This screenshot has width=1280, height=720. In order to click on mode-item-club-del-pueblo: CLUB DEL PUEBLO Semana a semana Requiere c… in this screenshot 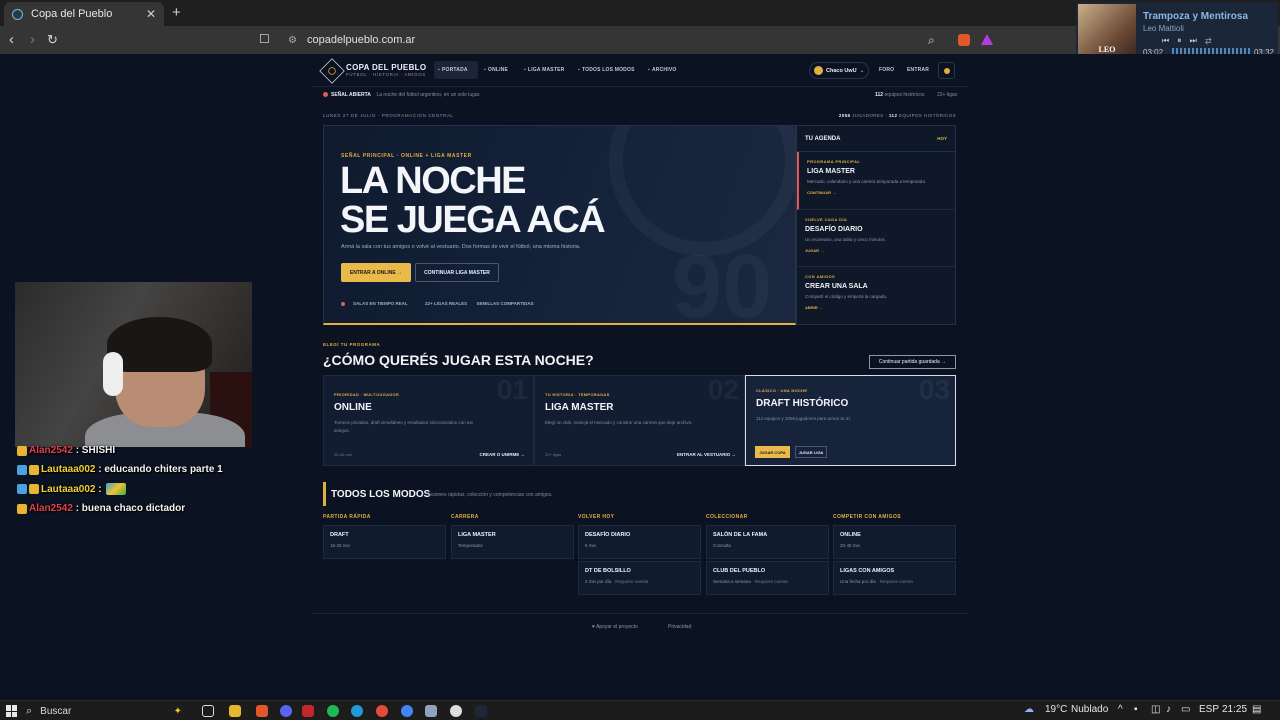, I will do `click(767, 578)`.